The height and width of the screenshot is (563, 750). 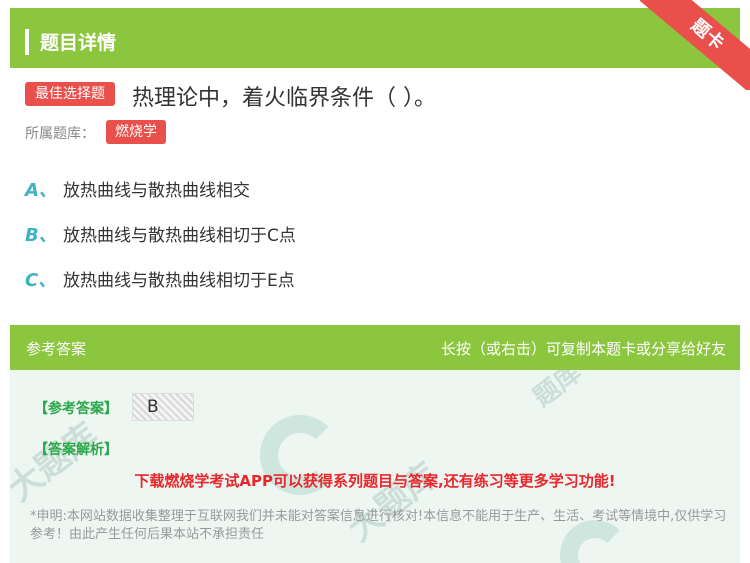 I want to click on question-text: 热理论中，着火临界条件（ ）。, so click(x=284, y=98).